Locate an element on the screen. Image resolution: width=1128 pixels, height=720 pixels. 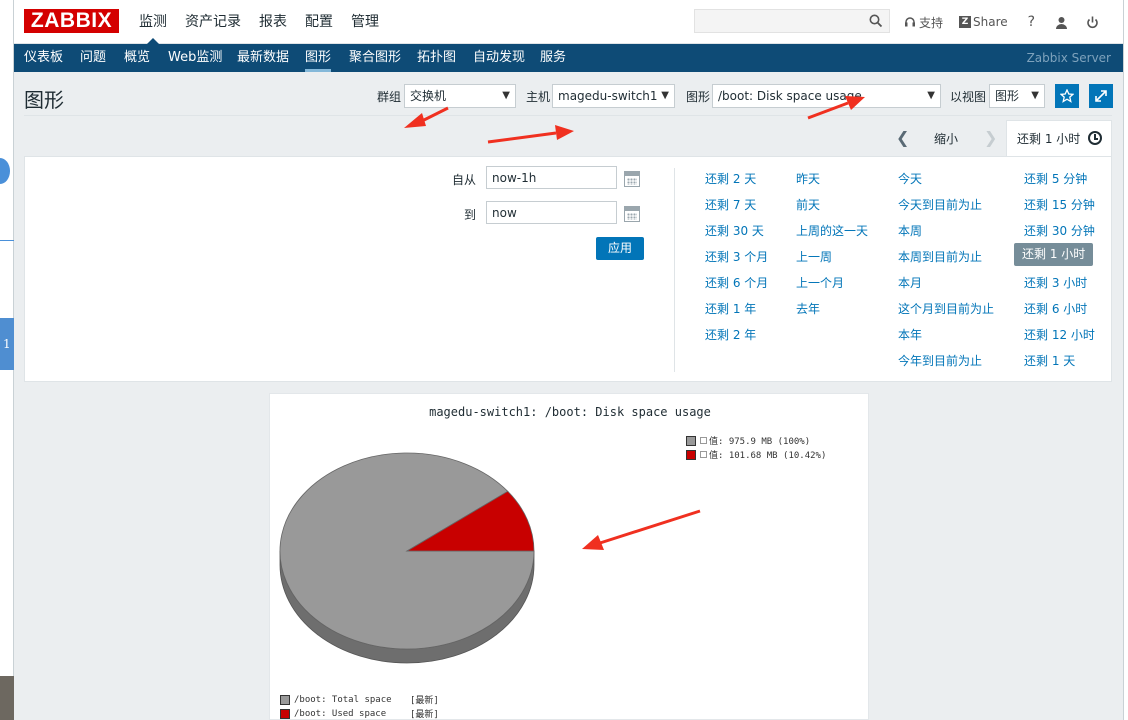
graph-select-value: /boot: Disk space usage is located at coordinates (790, 96).